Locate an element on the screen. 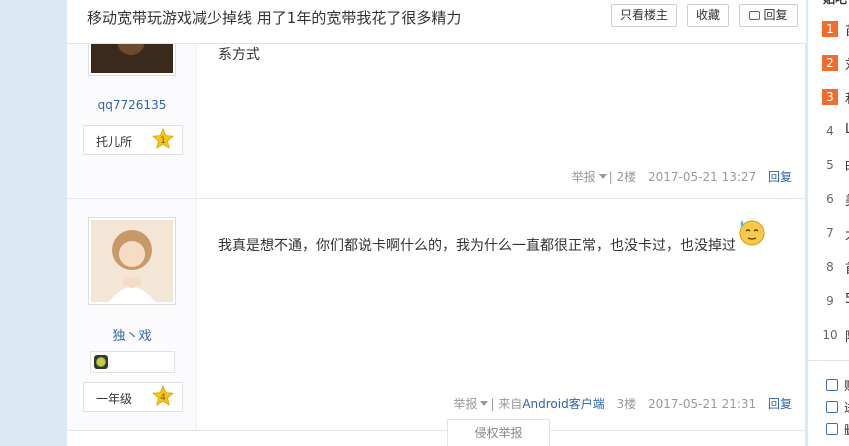  edit-icon is located at coordinates (832, 385).